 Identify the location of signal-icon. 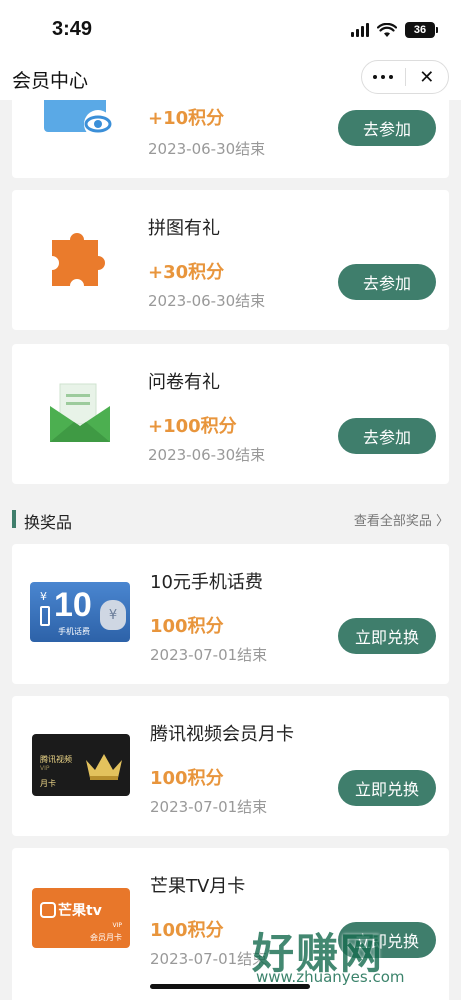
(360, 30).